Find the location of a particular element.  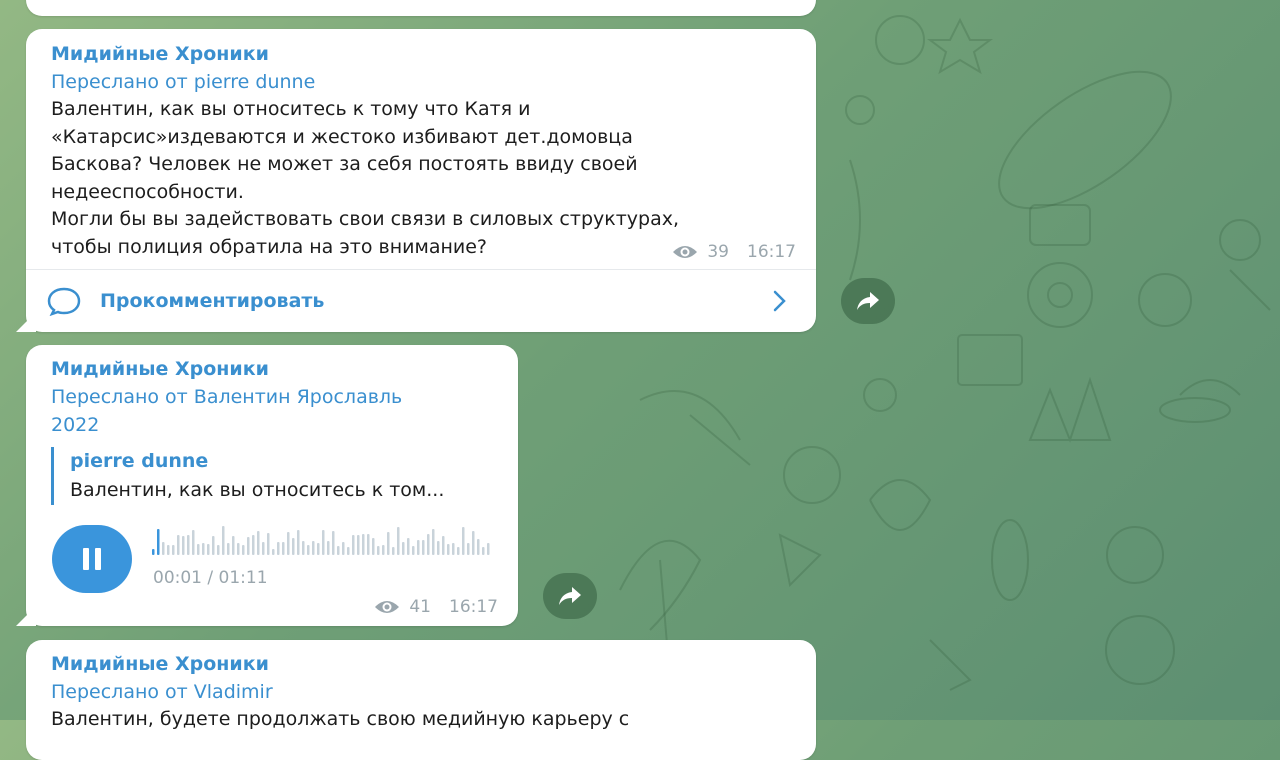

forwarded-from: Переслано от pierre dunne is located at coordinates (423, 82).